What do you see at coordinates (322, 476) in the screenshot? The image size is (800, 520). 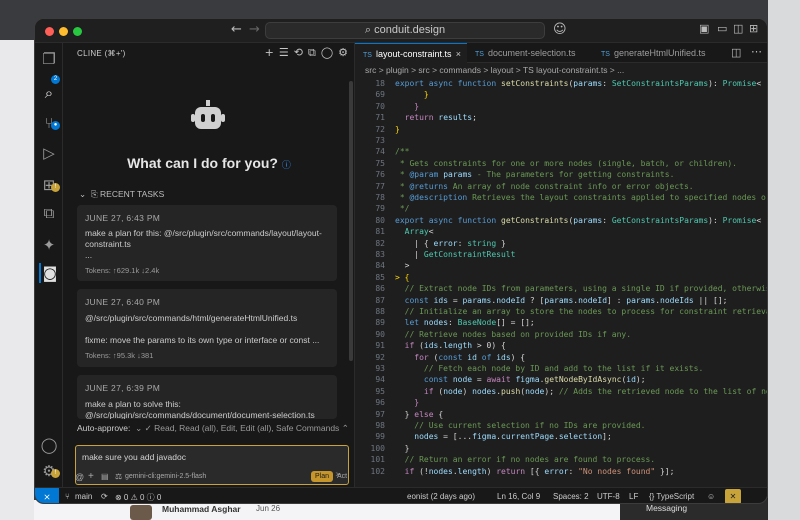 I see `plan-mode-toggle: Plan` at bounding box center [322, 476].